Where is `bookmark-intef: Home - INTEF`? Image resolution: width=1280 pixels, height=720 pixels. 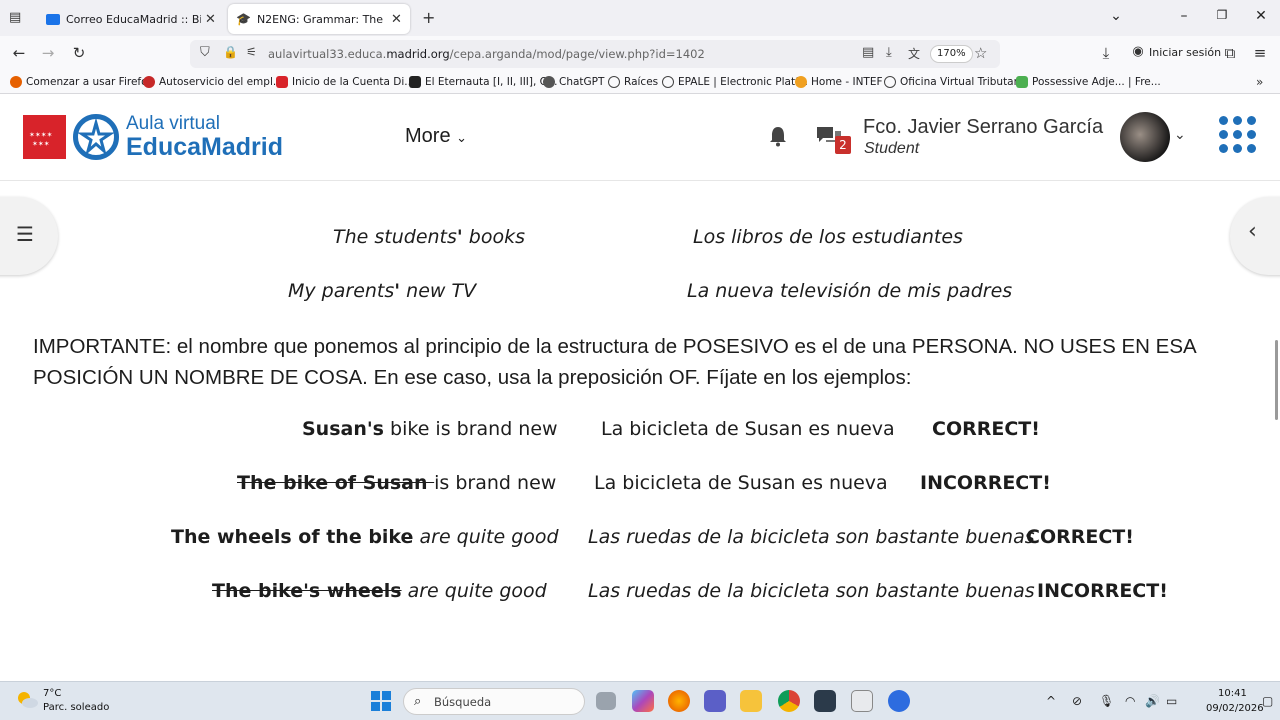
bookmark-intef: Home - INTEF is located at coordinates (839, 82).